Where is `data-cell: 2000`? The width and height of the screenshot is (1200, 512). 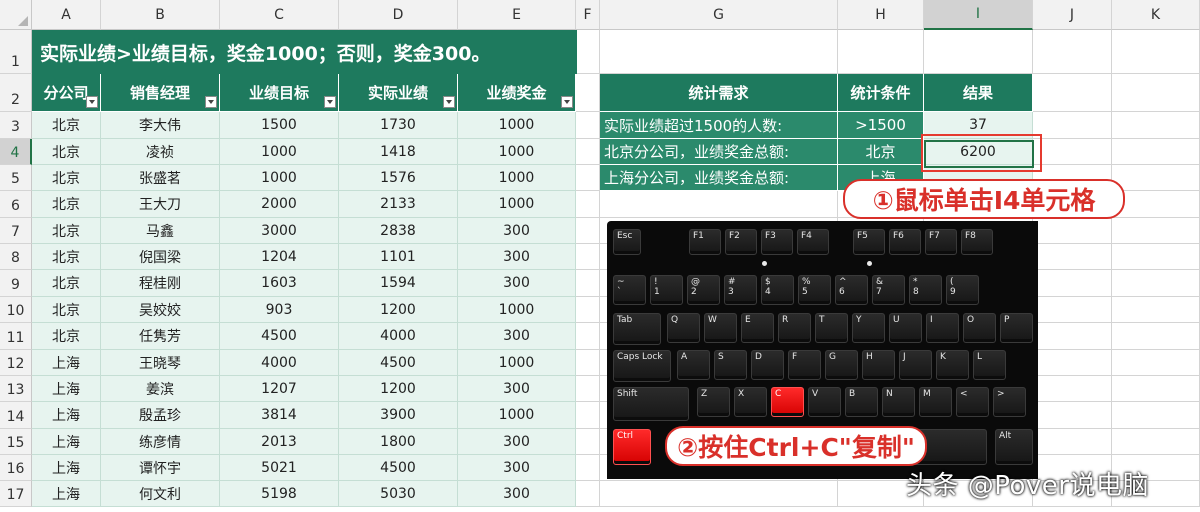
data-cell: 2000 is located at coordinates (279, 204).